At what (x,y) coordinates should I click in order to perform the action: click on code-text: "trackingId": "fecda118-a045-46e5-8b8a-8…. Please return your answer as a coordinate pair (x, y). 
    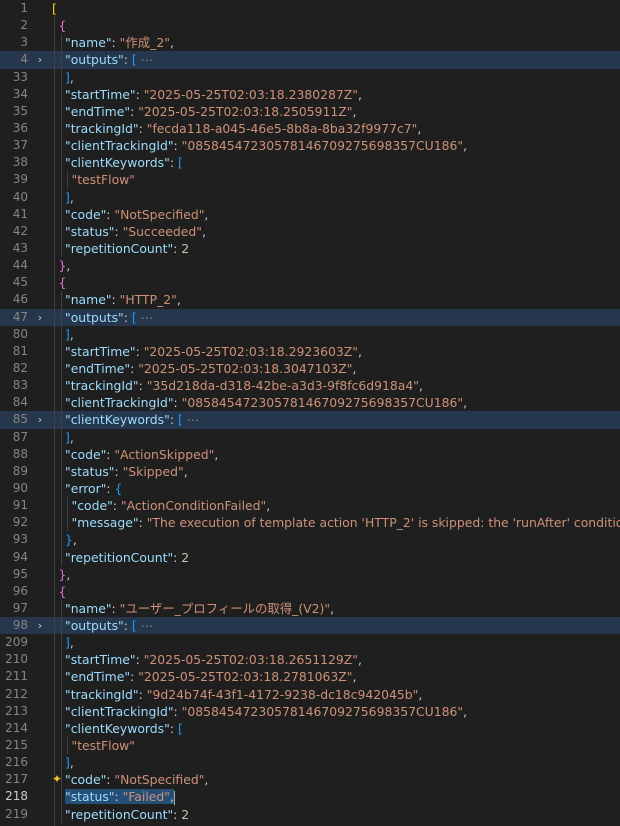
    Looking at the image, I should click on (342, 128).